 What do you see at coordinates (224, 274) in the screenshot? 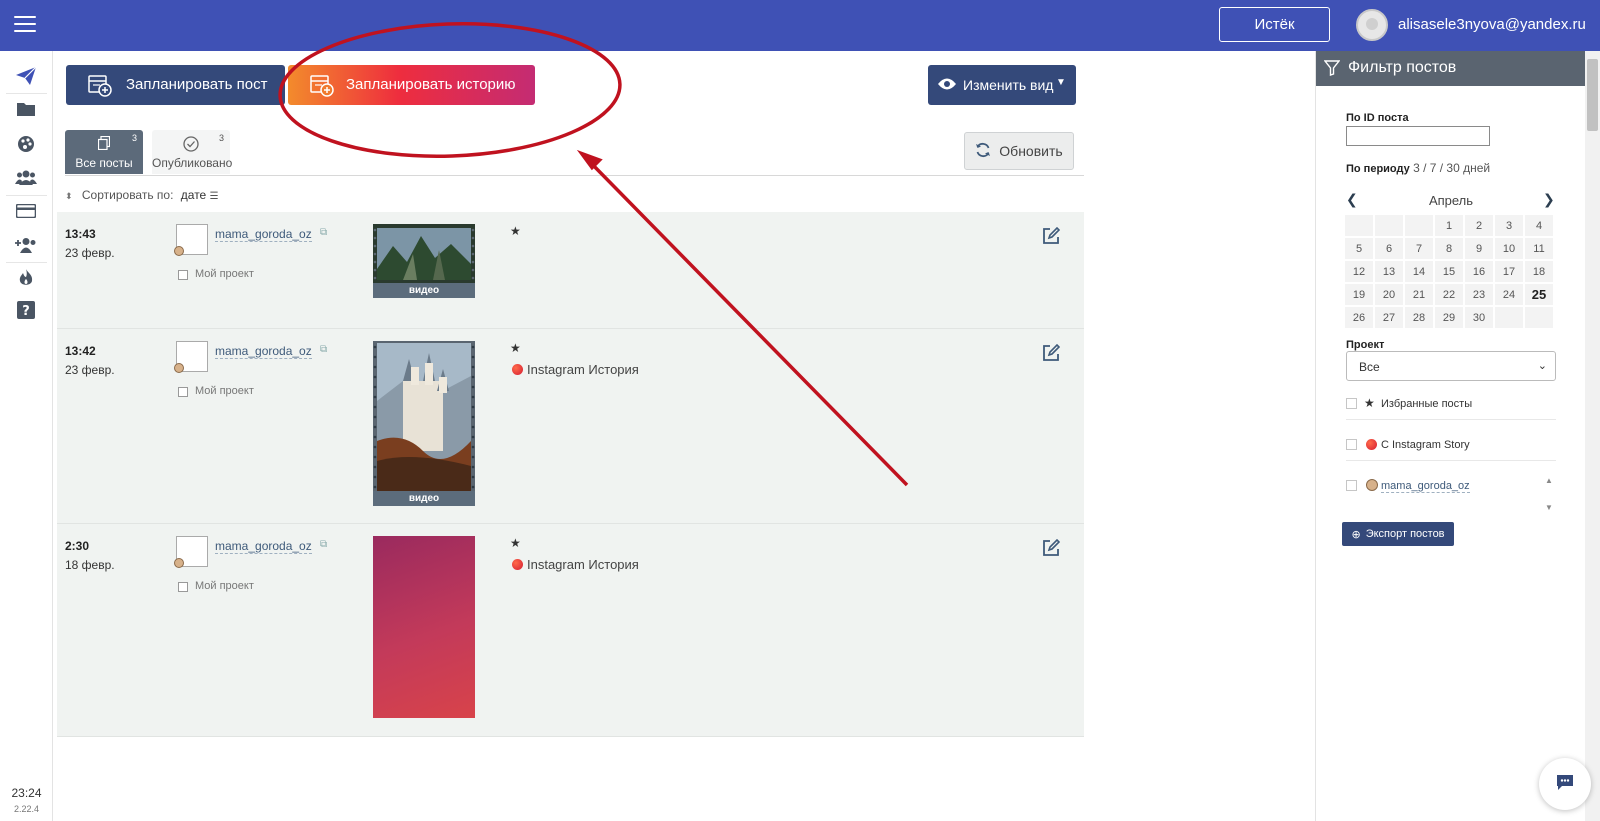
I see `project-label: Мой проект` at bounding box center [224, 274].